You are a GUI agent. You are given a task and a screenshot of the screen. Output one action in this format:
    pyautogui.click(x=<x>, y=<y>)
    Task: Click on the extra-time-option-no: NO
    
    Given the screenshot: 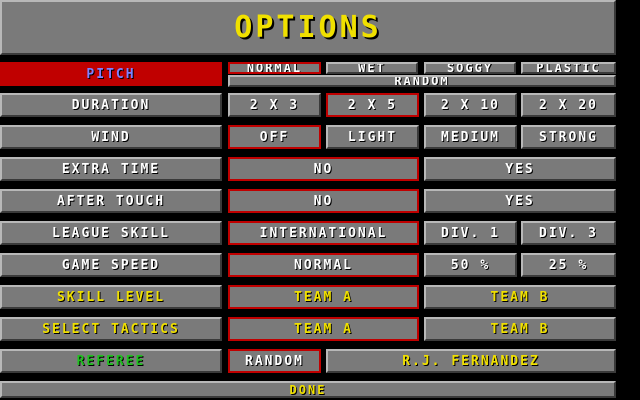 What is the action you would take?
    pyautogui.click(x=323, y=169)
    